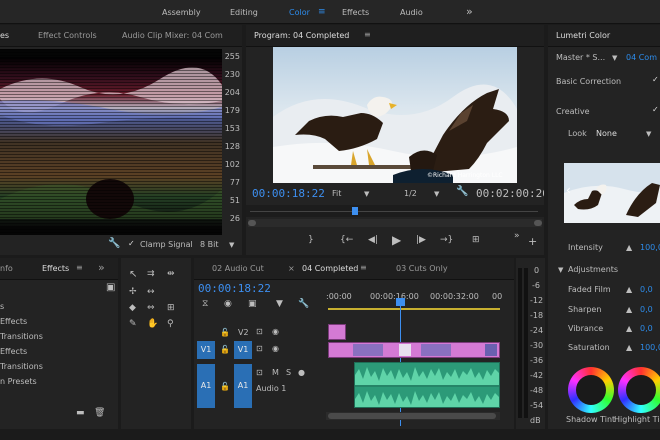 This screenshot has width=660, height=440. I want to click on source-v1-track: V1, so click(206, 350).